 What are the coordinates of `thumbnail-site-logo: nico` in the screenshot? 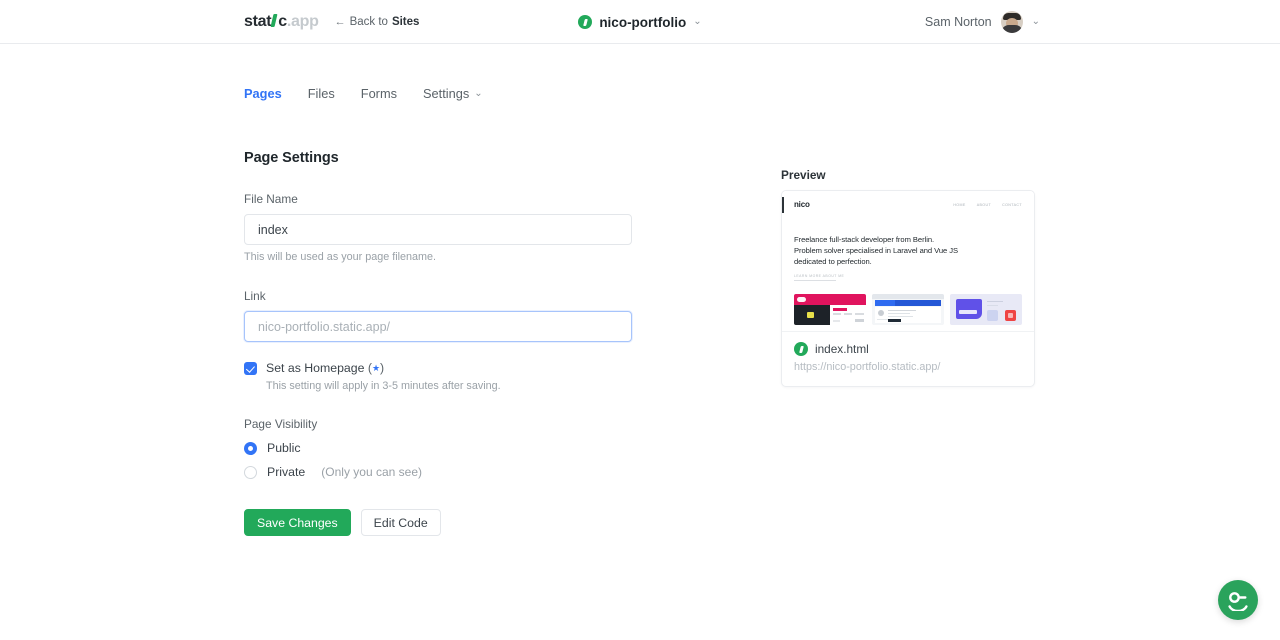 It's located at (802, 204).